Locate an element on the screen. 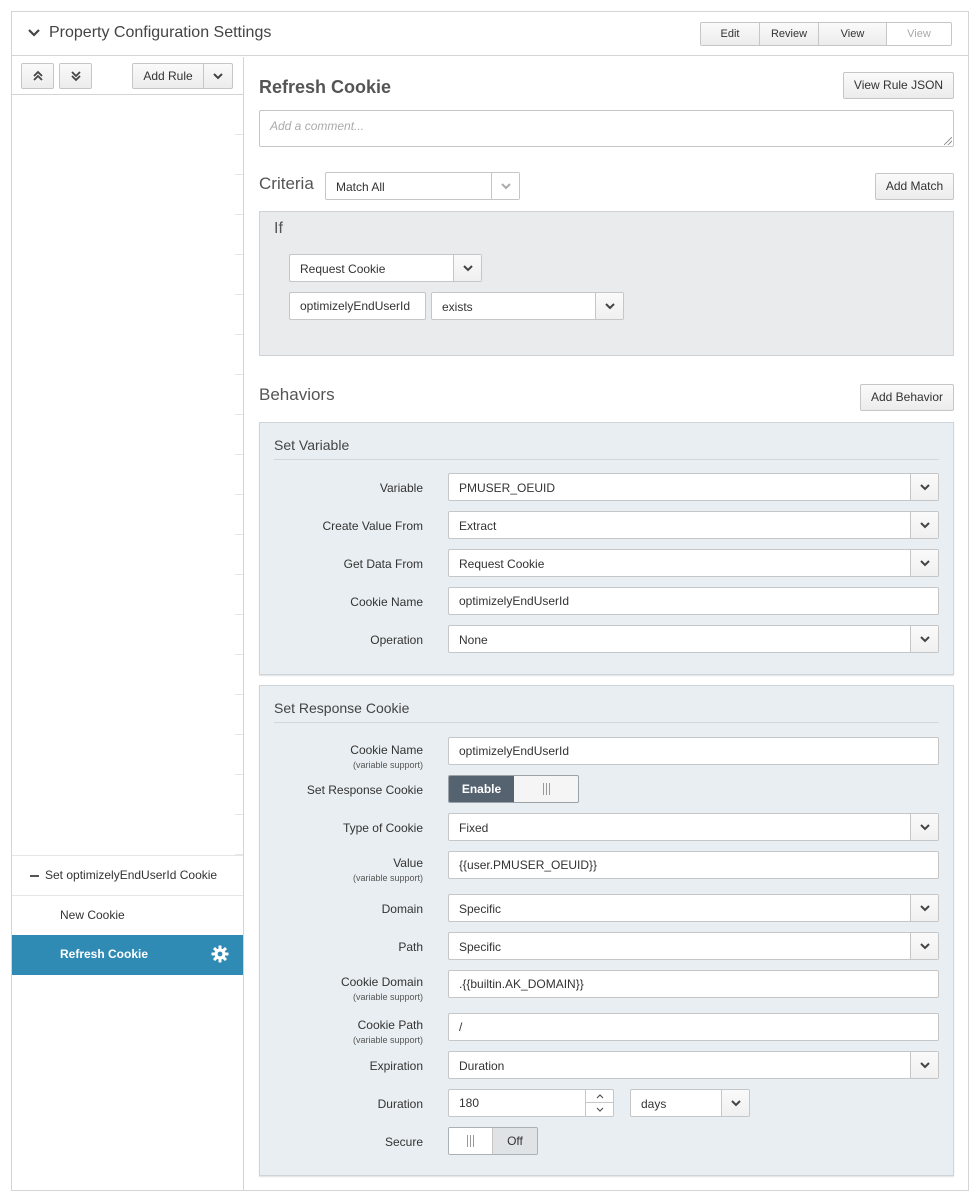 The height and width of the screenshot is (1197, 977). duration-unit-select: days is located at coordinates (690, 1103).